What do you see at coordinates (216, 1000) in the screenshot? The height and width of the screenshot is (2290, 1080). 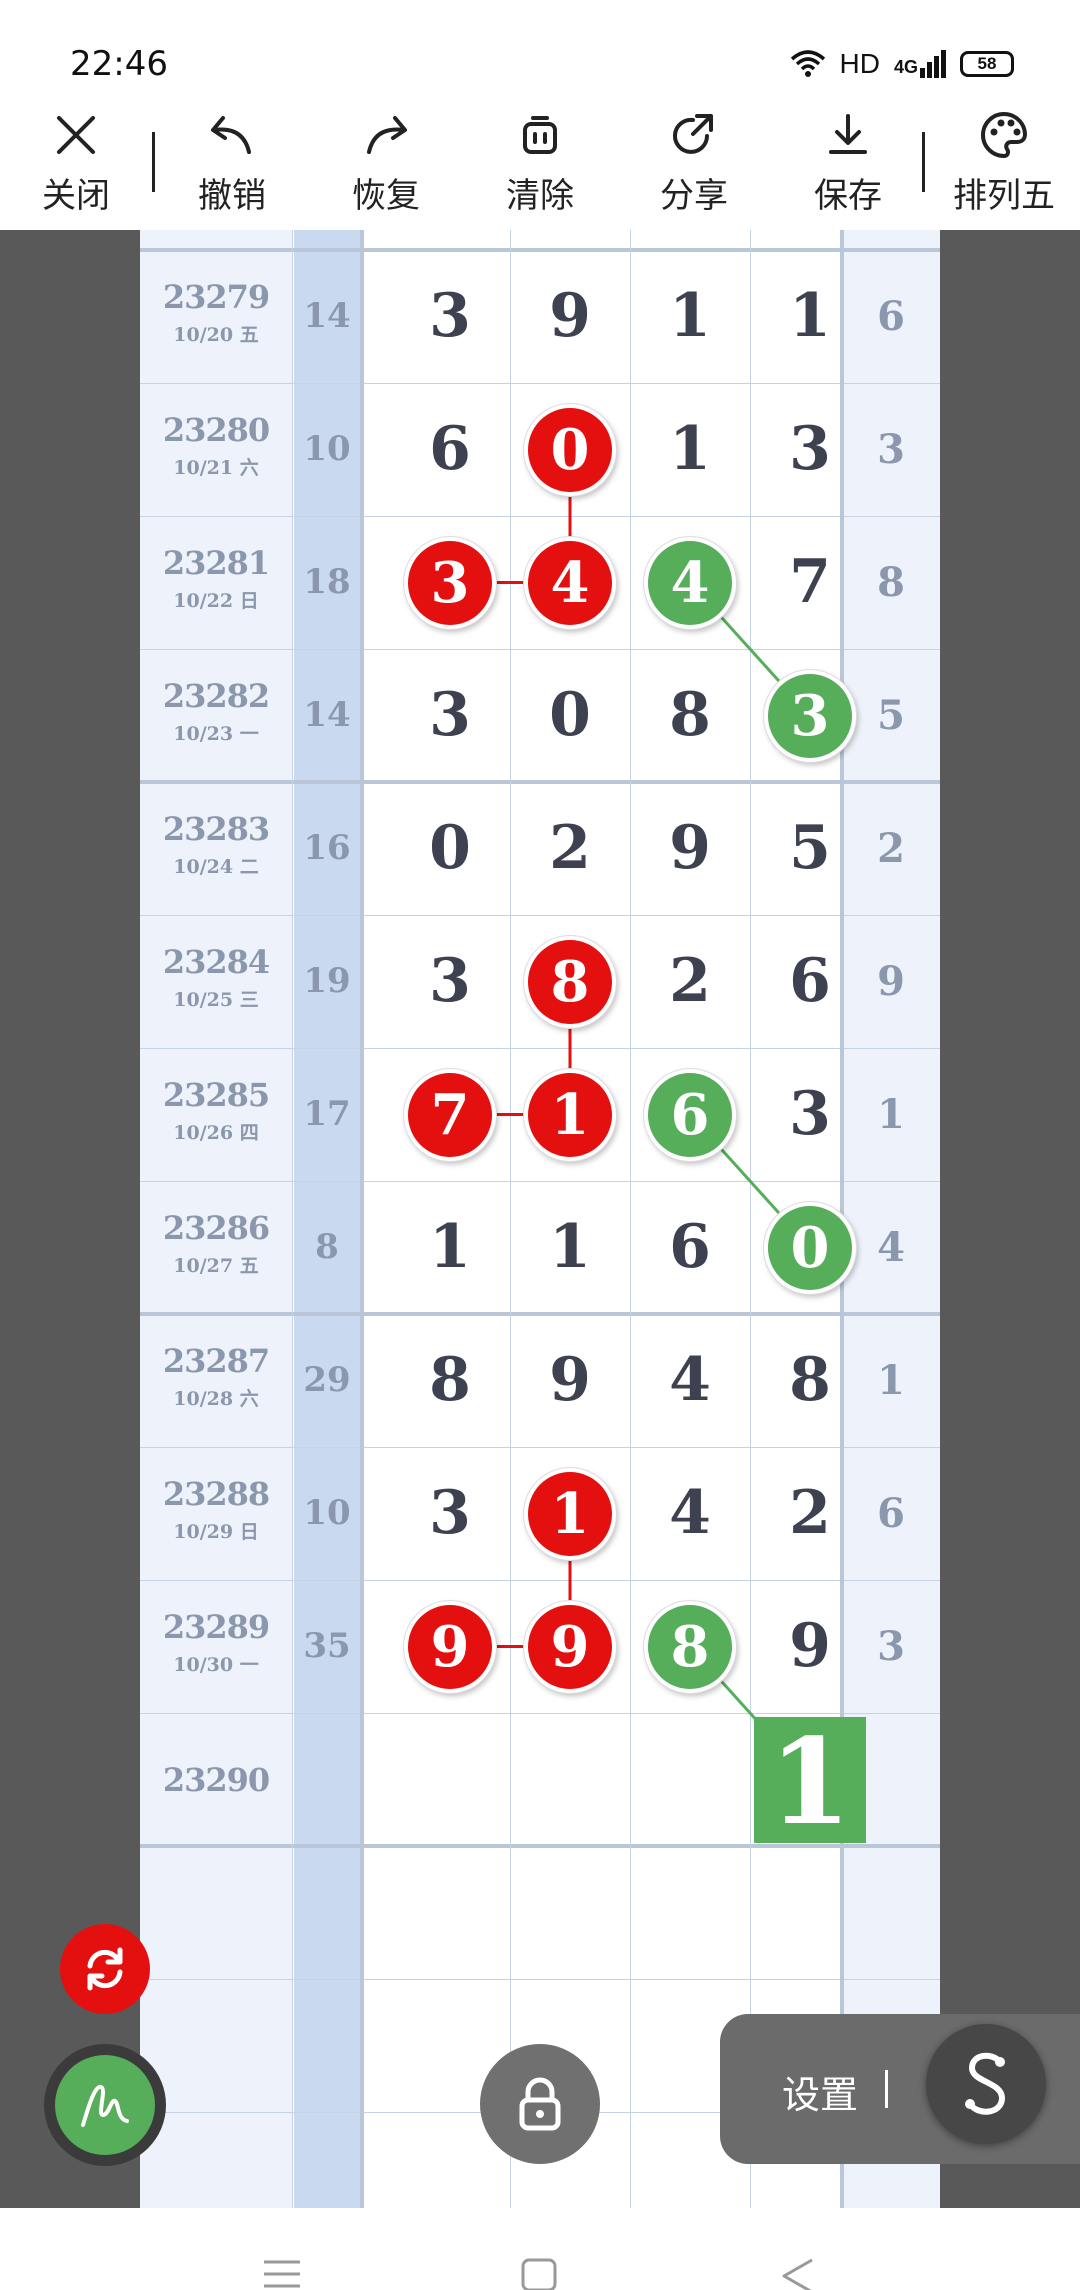 I see `issue-date: 10/25 三` at bounding box center [216, 1000].